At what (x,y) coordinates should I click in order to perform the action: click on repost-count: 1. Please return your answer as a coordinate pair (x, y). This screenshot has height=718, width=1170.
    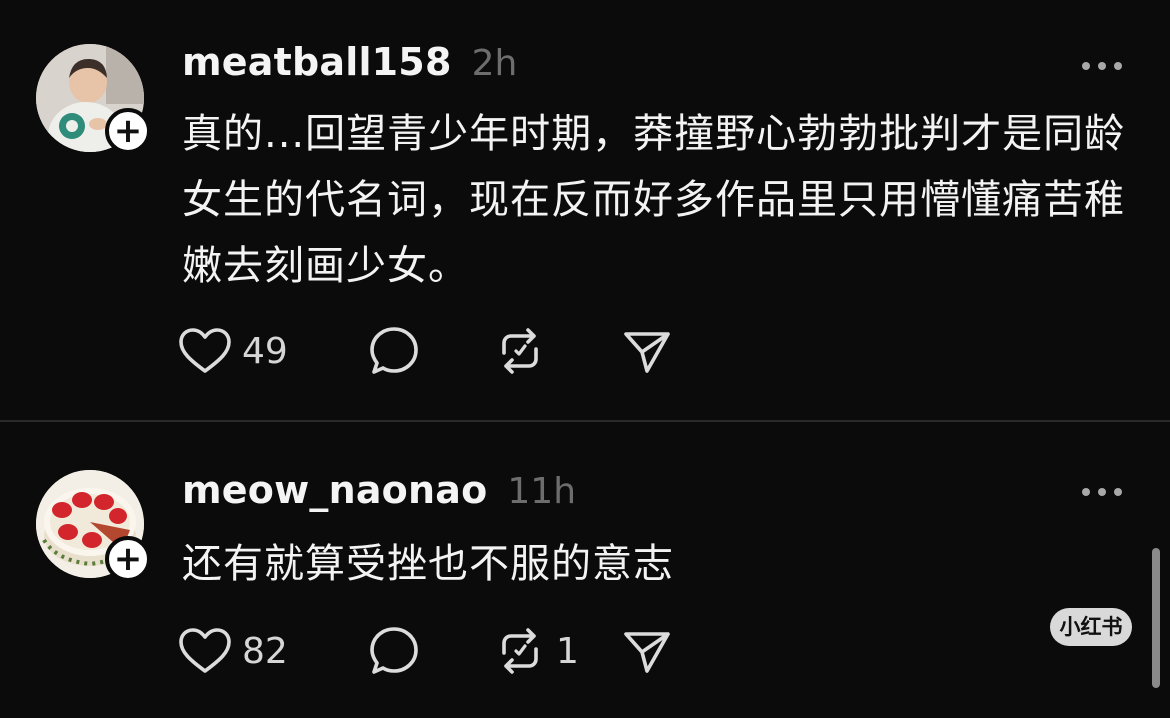
    Looking at the image, I should click on (567, 651).